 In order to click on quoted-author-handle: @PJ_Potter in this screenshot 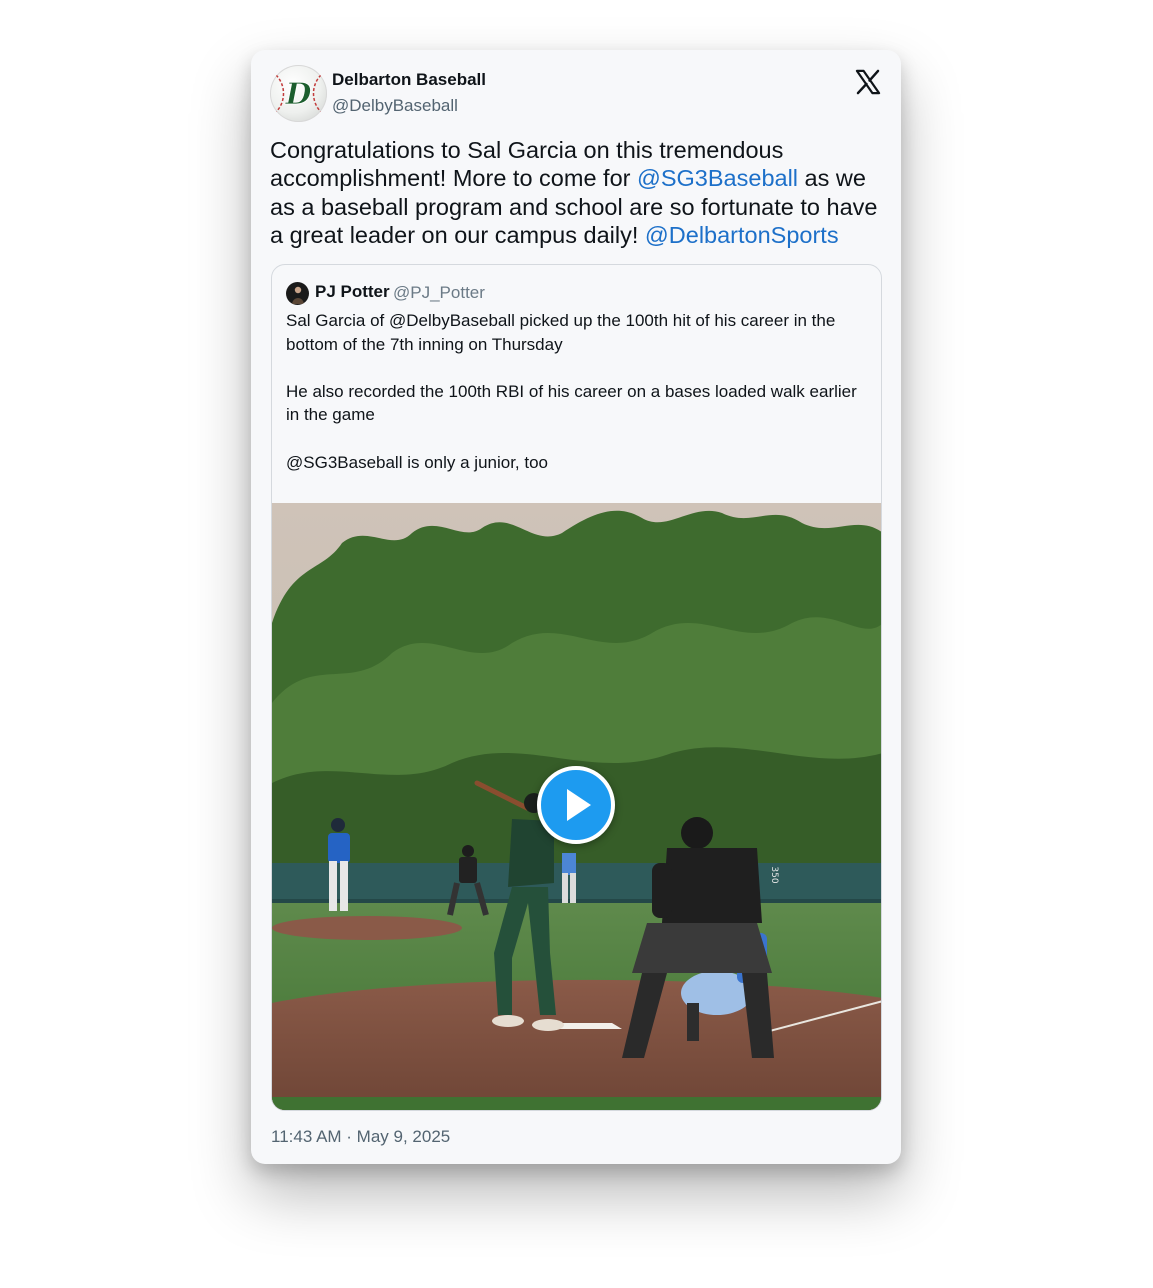, I will do `click(439, 293)`.